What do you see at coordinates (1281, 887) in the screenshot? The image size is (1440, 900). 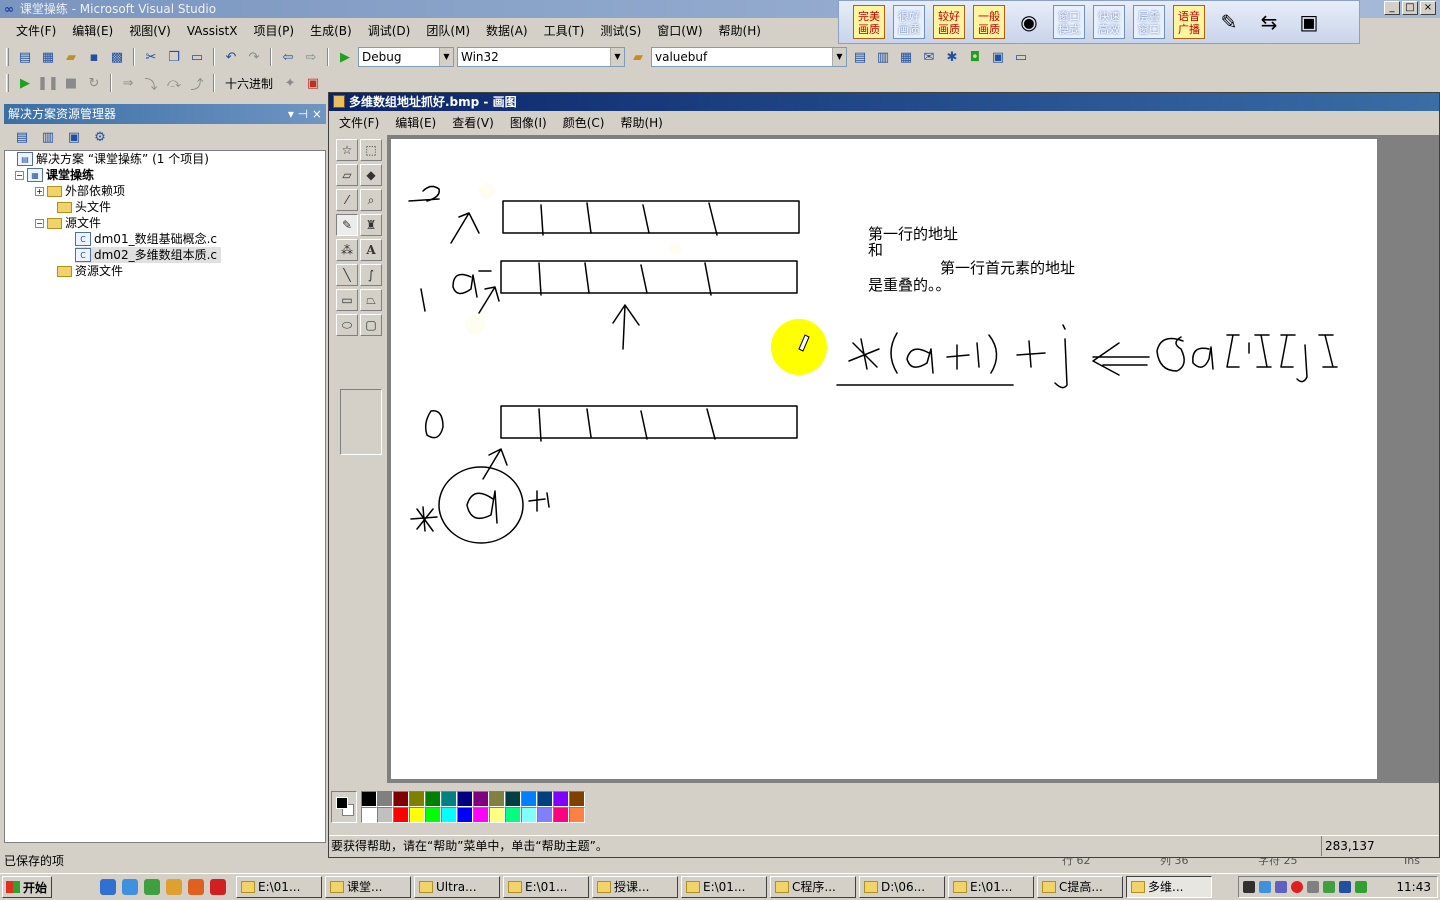 I see `tray-volume-icon` at bounding box center [1281, 887].